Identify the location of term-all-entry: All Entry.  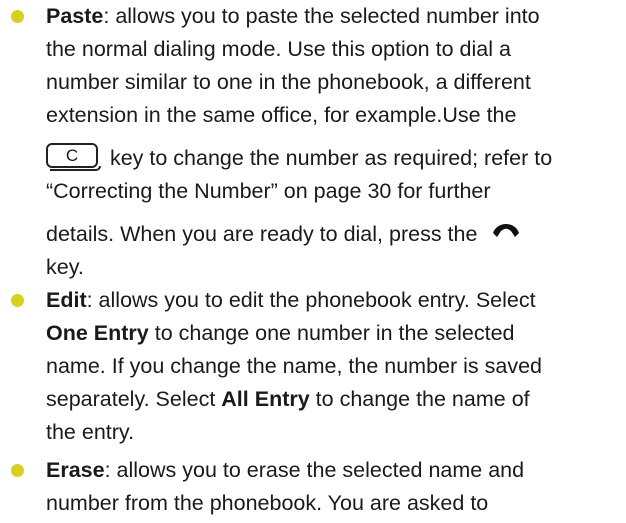
(265, 399).